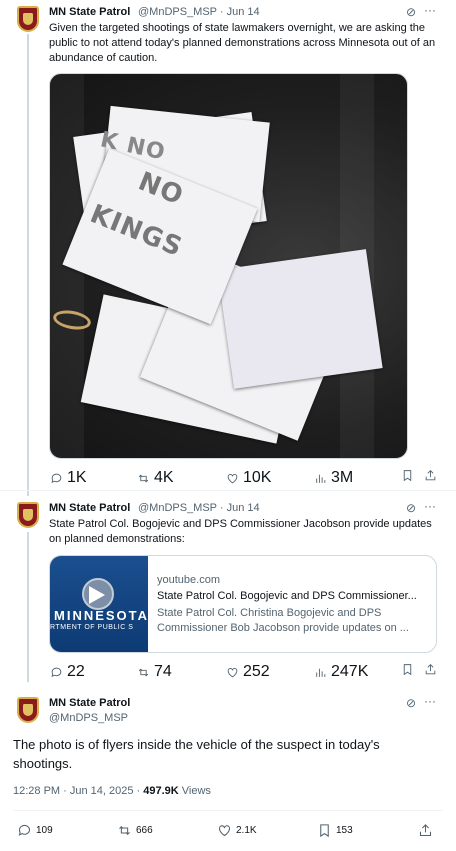 Image resolution: width=456 pixels, height=851 pixels. I want to click on like-count: 2.1K, so click(246, 830).